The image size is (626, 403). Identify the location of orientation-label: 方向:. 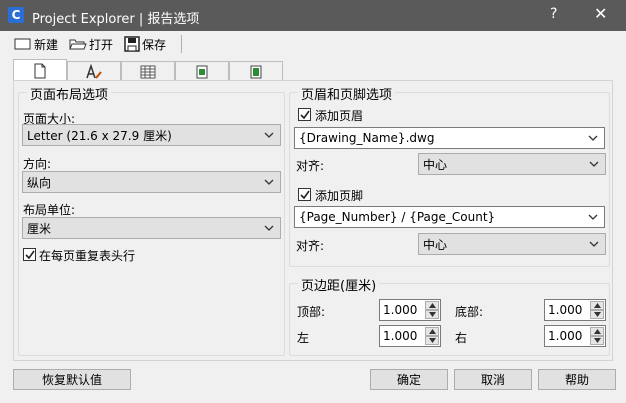
(37, 164).